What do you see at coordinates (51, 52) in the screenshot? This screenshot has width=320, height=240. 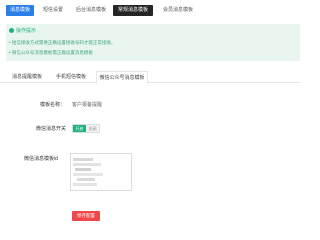 I see `notice-line: • 微信公众号消息模板需正确设置消息模板` at bounding box center [51, 52].